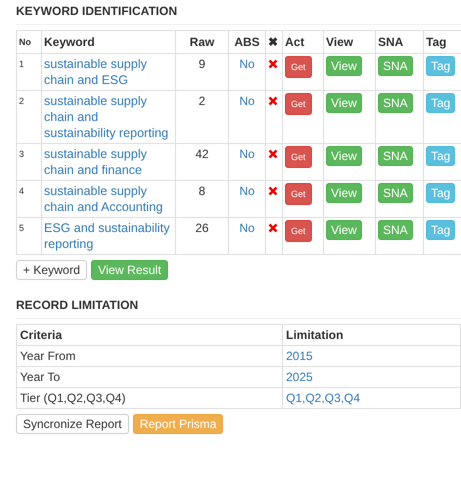 The image size is (461, 480). I want to click on column-header: Limitation, so click(371, 335).